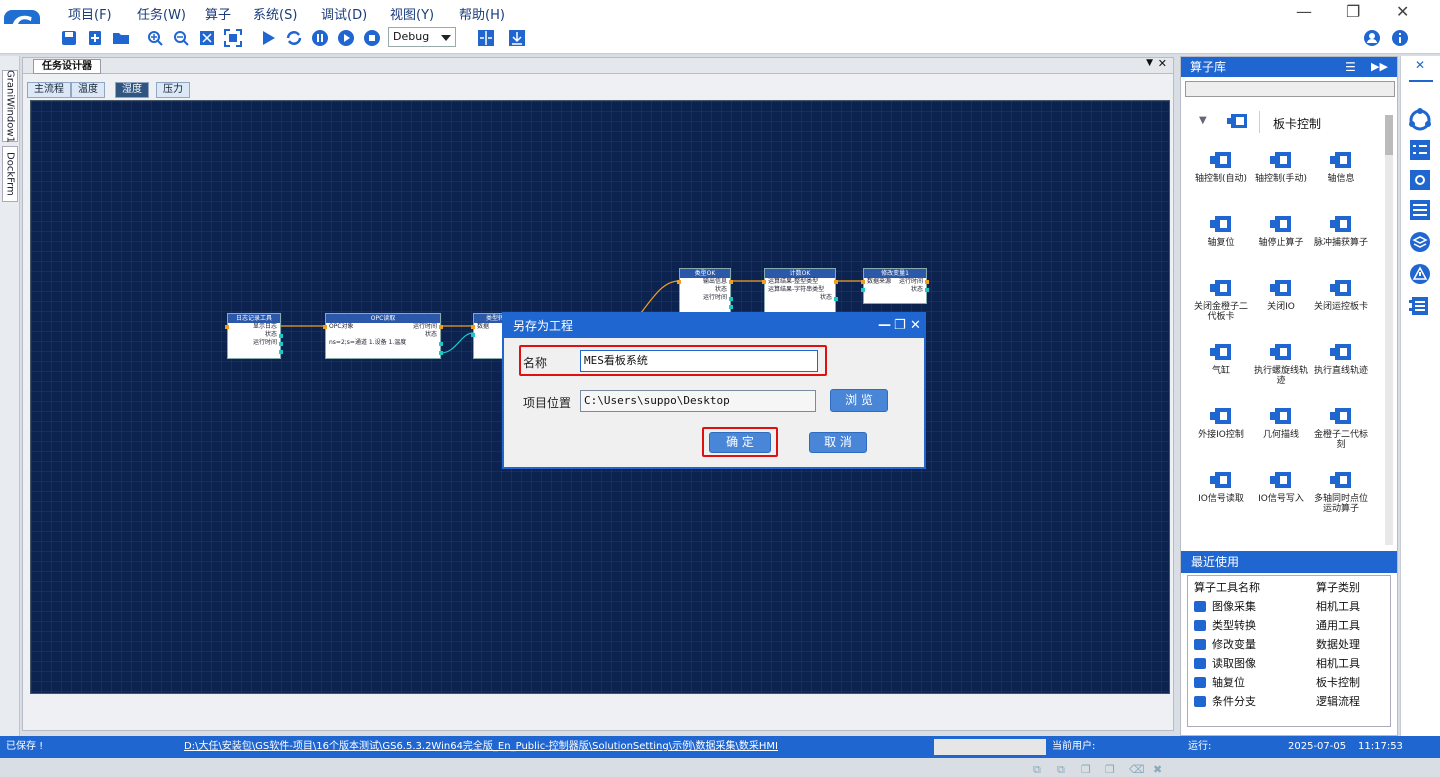  I want to click on library-scrollbar, so click(1389, 330).